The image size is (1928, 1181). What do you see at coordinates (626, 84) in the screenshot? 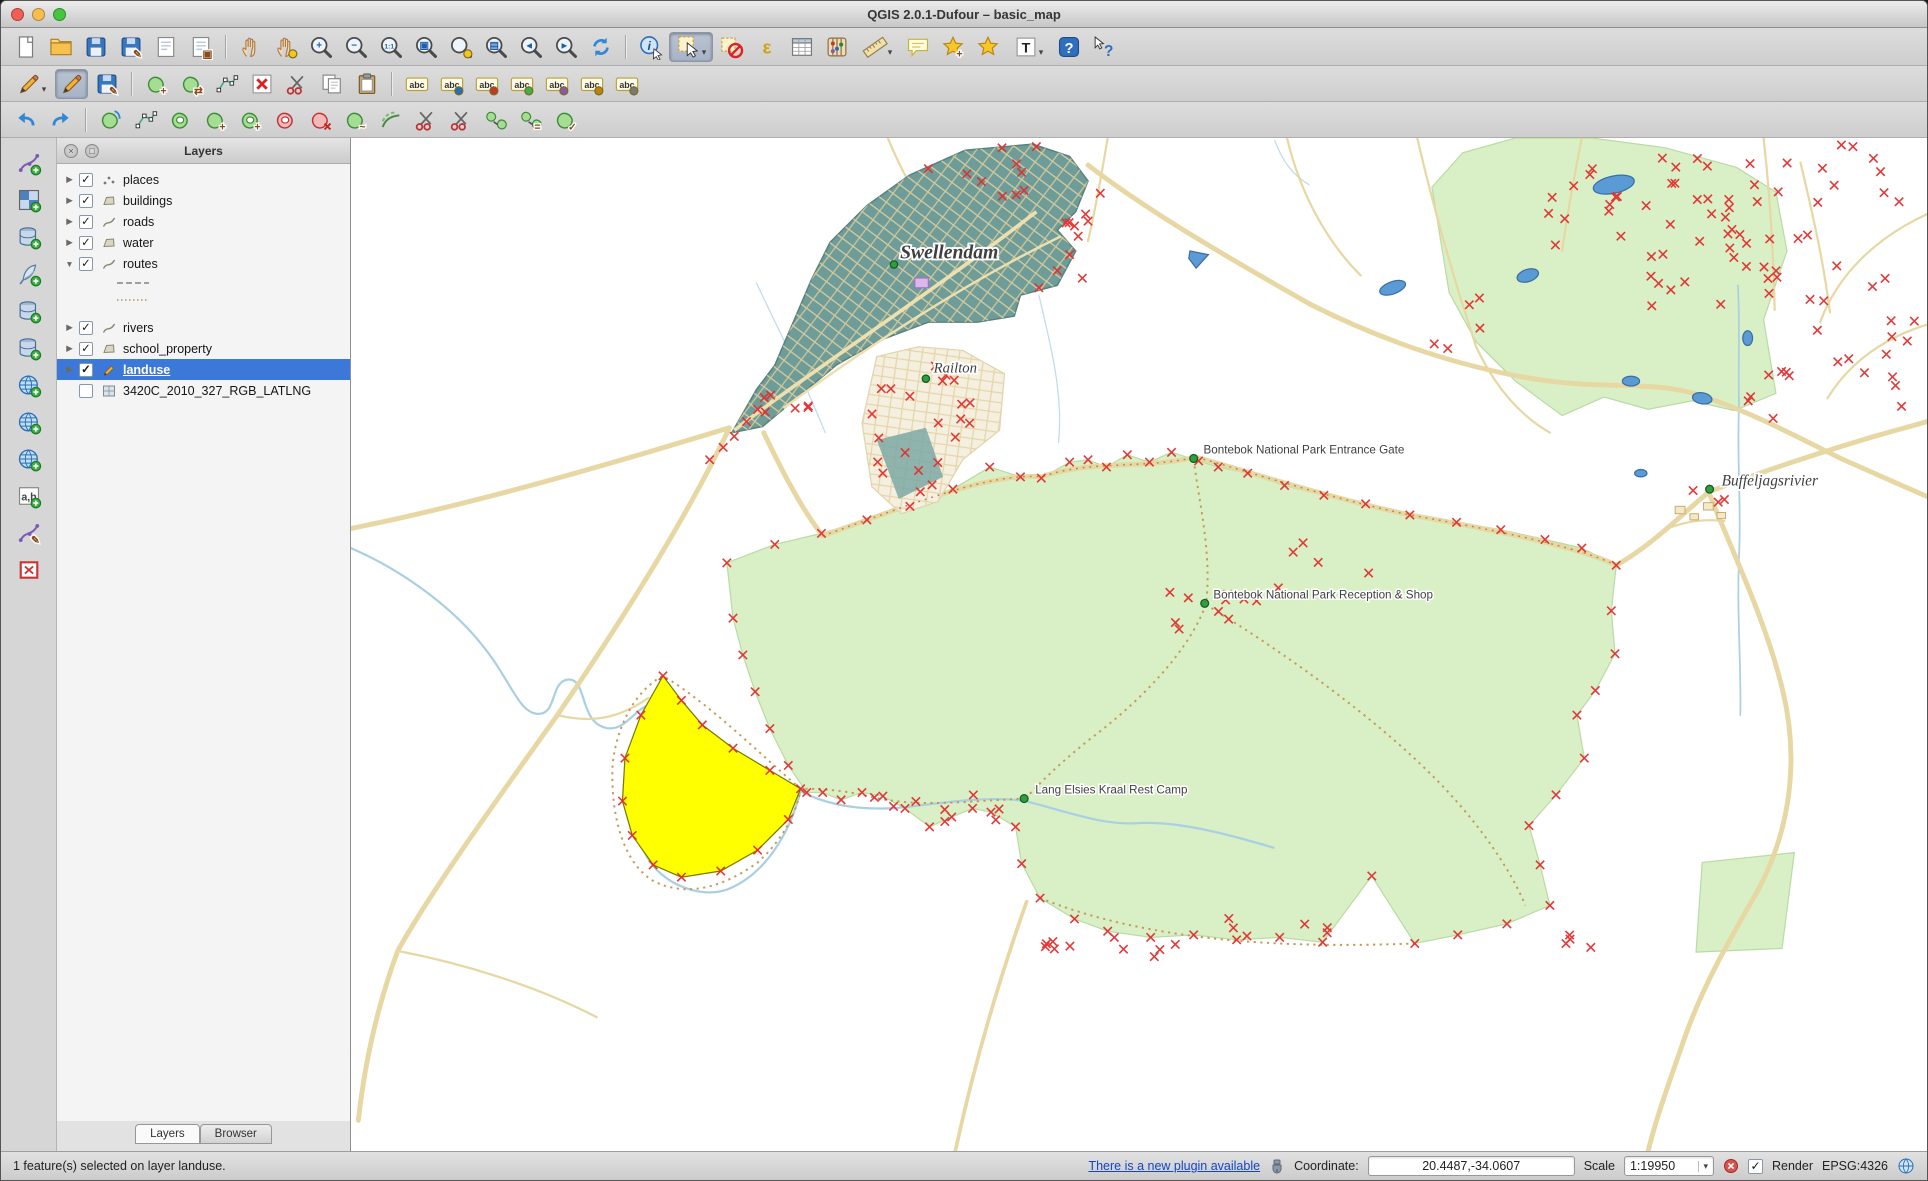
I see `show-hidden-labels-button: abc` at bounding box center [626, 84].